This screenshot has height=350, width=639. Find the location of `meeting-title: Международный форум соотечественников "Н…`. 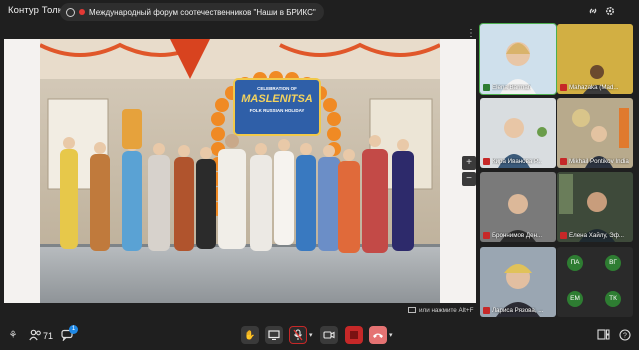

meeting-title: Международный форум соотечественников "Н… is located at coordinates (202, 12).